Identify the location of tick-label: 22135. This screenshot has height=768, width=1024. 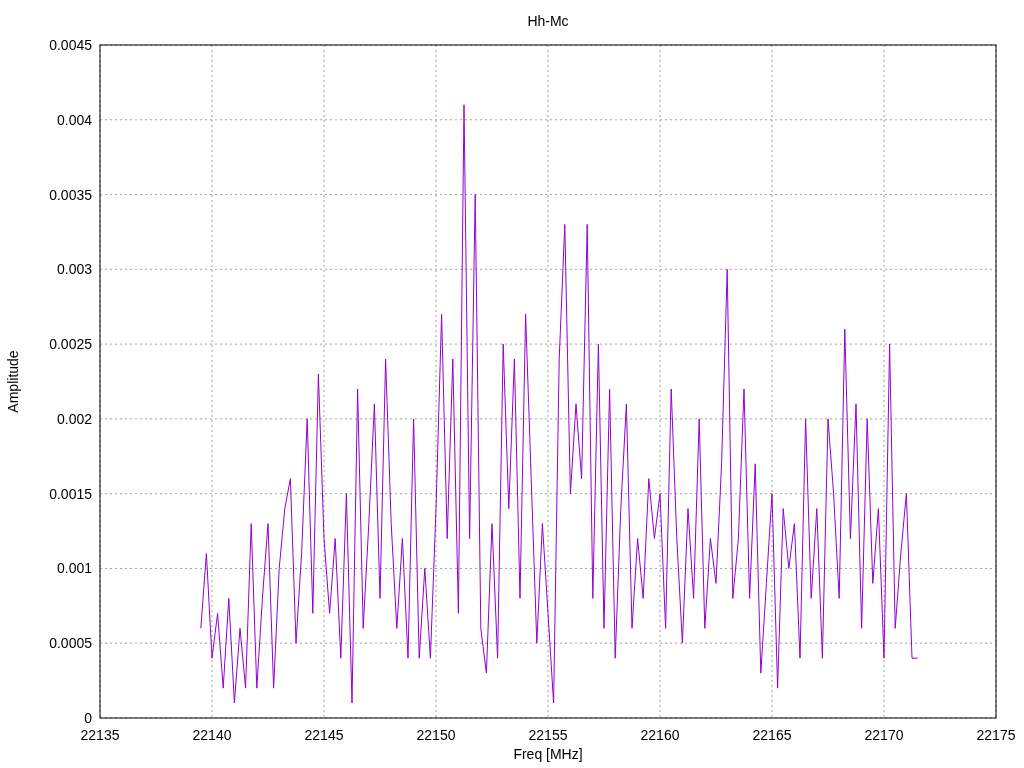
(100, 735).